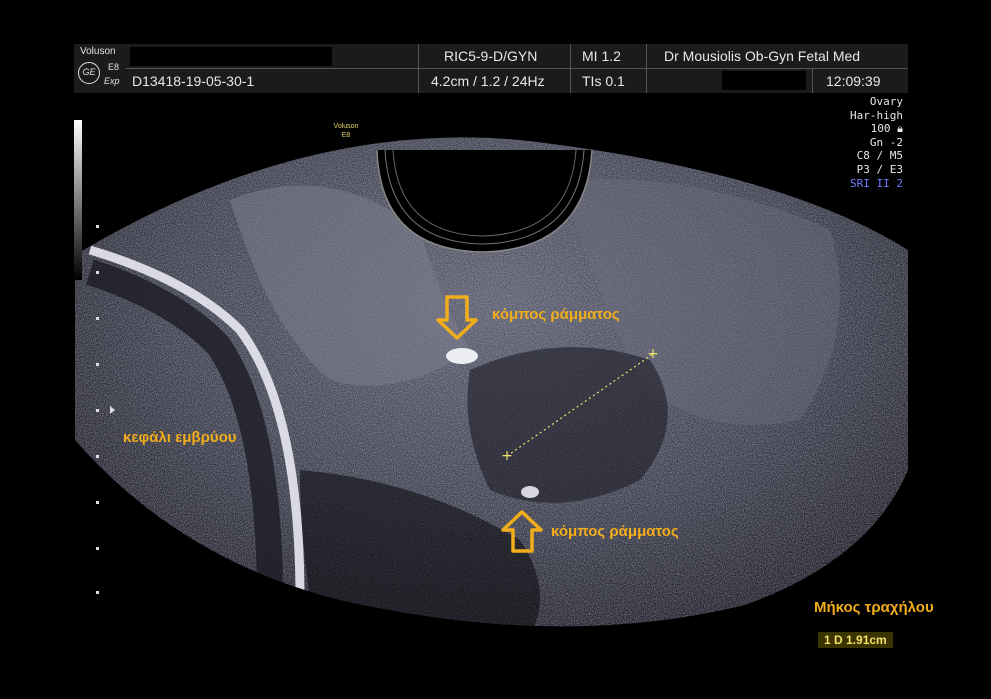  Describe the element at coordinates (78, 200) in the screenshot. I see `grayscale-bar` at that location.